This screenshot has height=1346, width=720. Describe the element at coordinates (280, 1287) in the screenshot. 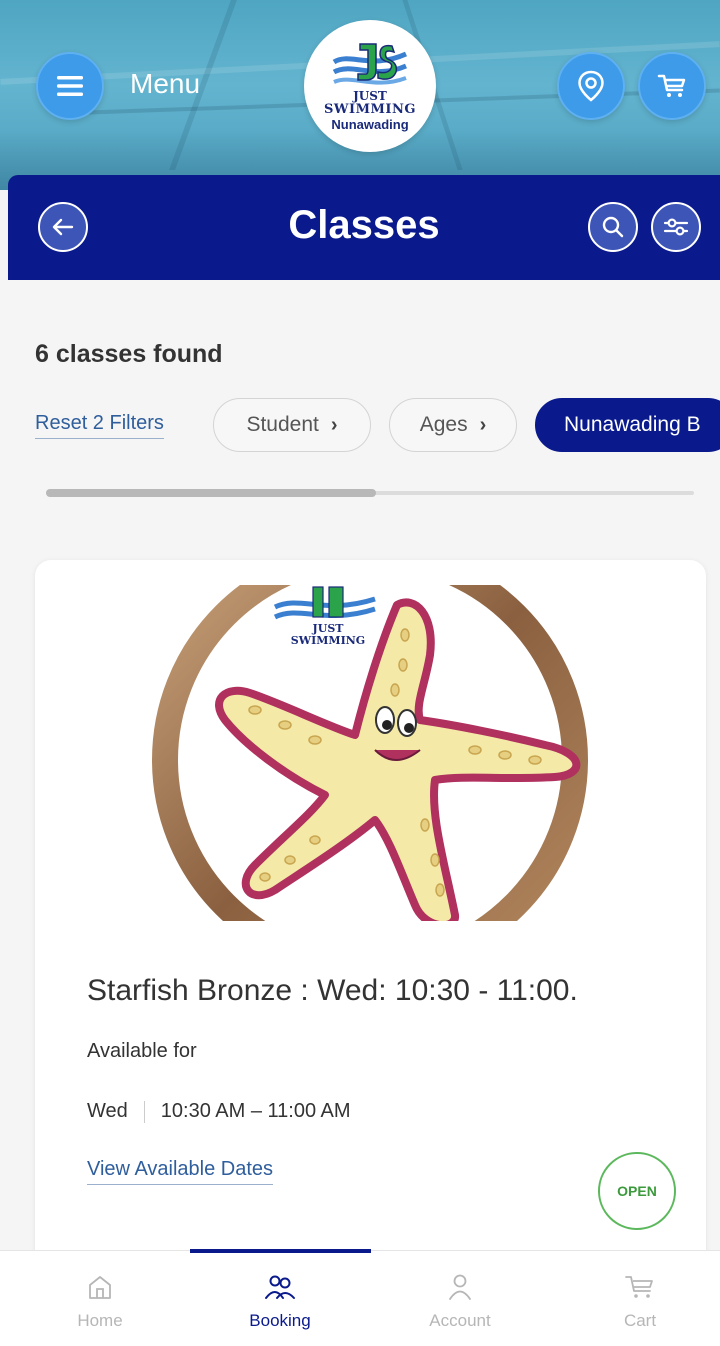

I see `people-icon` at that location.